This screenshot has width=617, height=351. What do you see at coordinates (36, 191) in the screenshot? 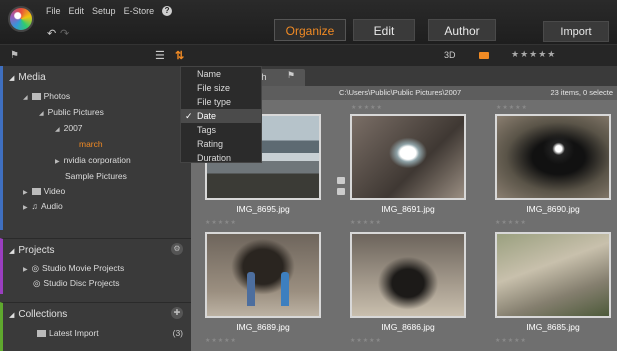
I see `video-icon` at bounding box center [36, 191].